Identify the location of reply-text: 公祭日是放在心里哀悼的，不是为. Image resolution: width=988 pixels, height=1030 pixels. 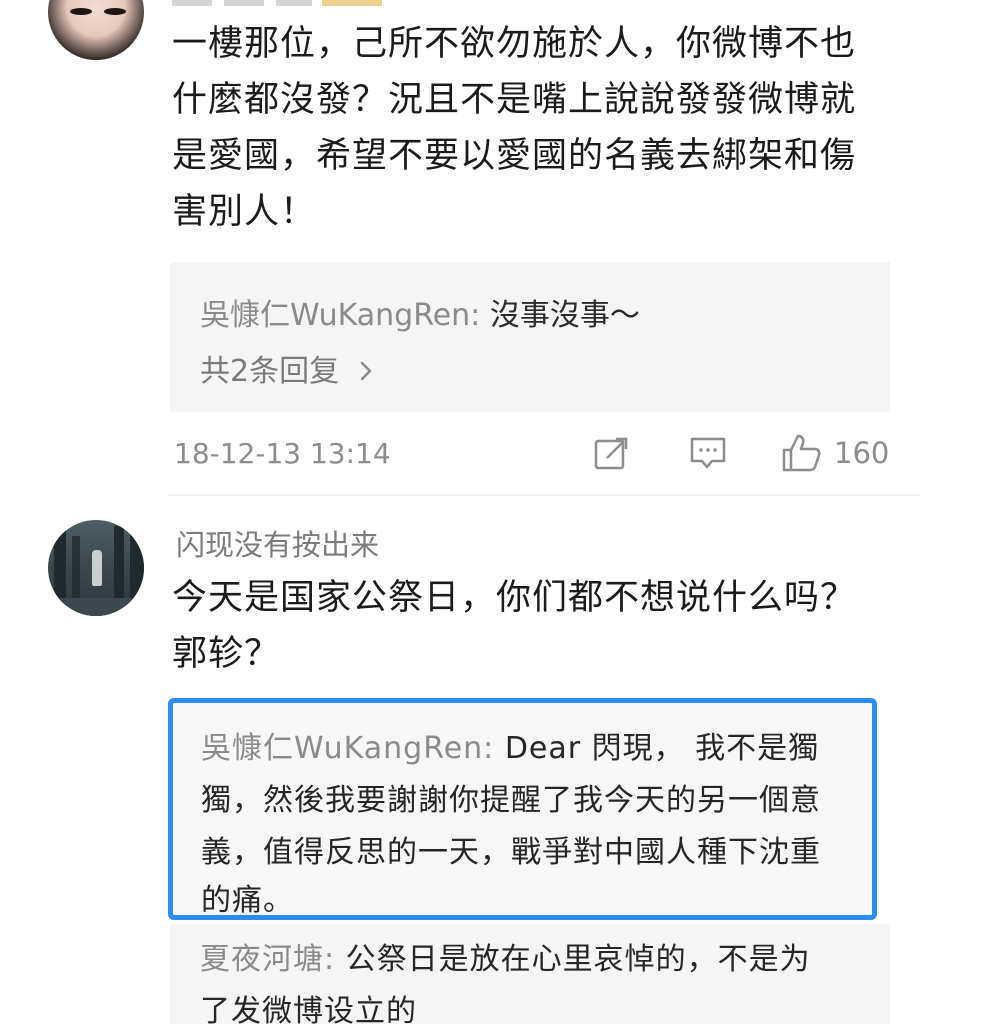
(578, 959).